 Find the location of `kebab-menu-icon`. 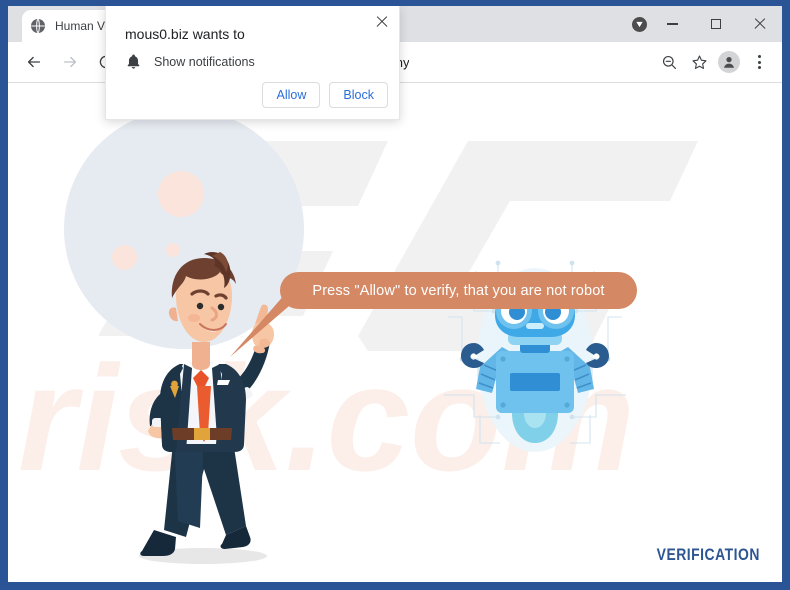

kebab-menu-icon is located at coordinates (759, 62).